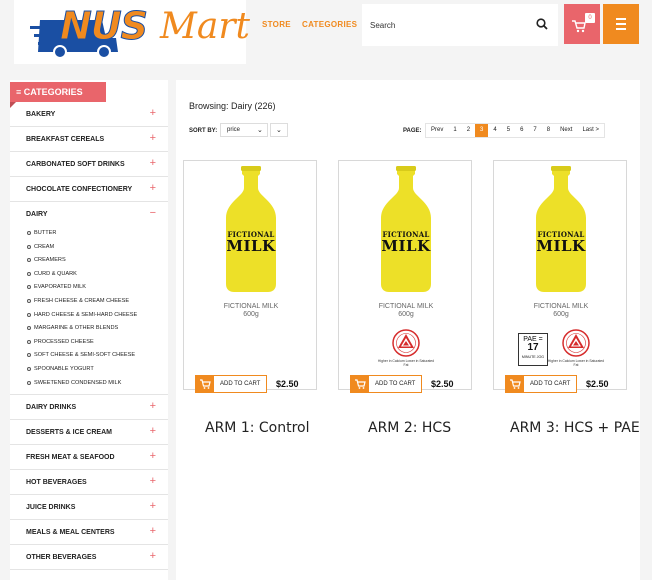 This screenshot has height=580, width=652. I want to click on nav-store-link: STORE, so click(276, 24).